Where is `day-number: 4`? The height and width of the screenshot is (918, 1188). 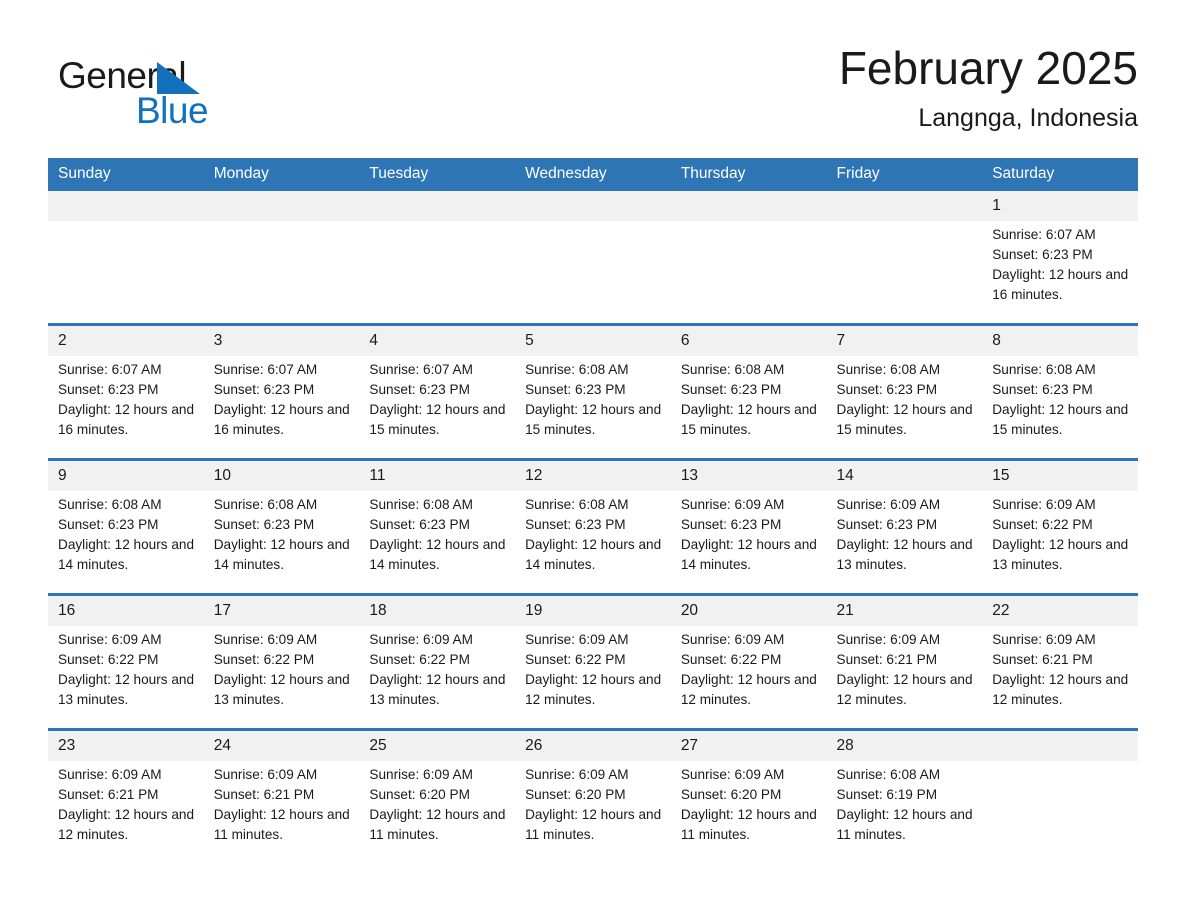
day-number: 4 is located at coordinates (437, 341).